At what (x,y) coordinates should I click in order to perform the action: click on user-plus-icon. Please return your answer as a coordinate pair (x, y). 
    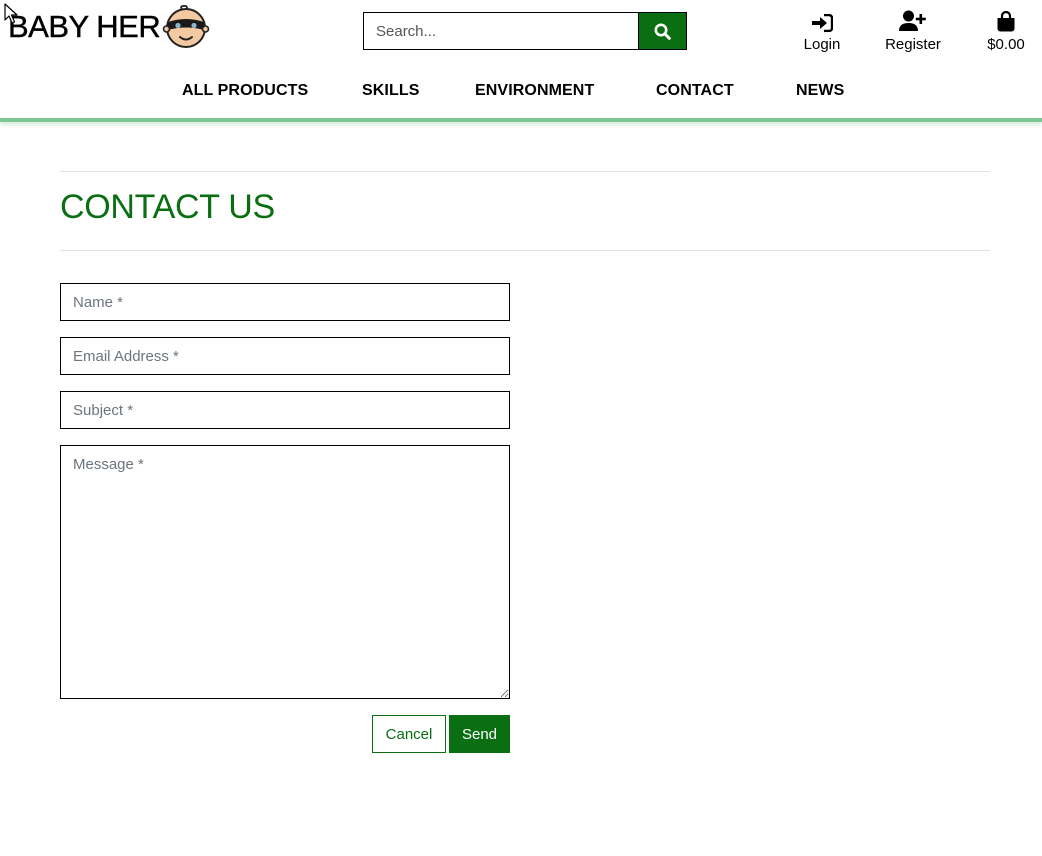
    Looking at the image, I should click on (912, 20).